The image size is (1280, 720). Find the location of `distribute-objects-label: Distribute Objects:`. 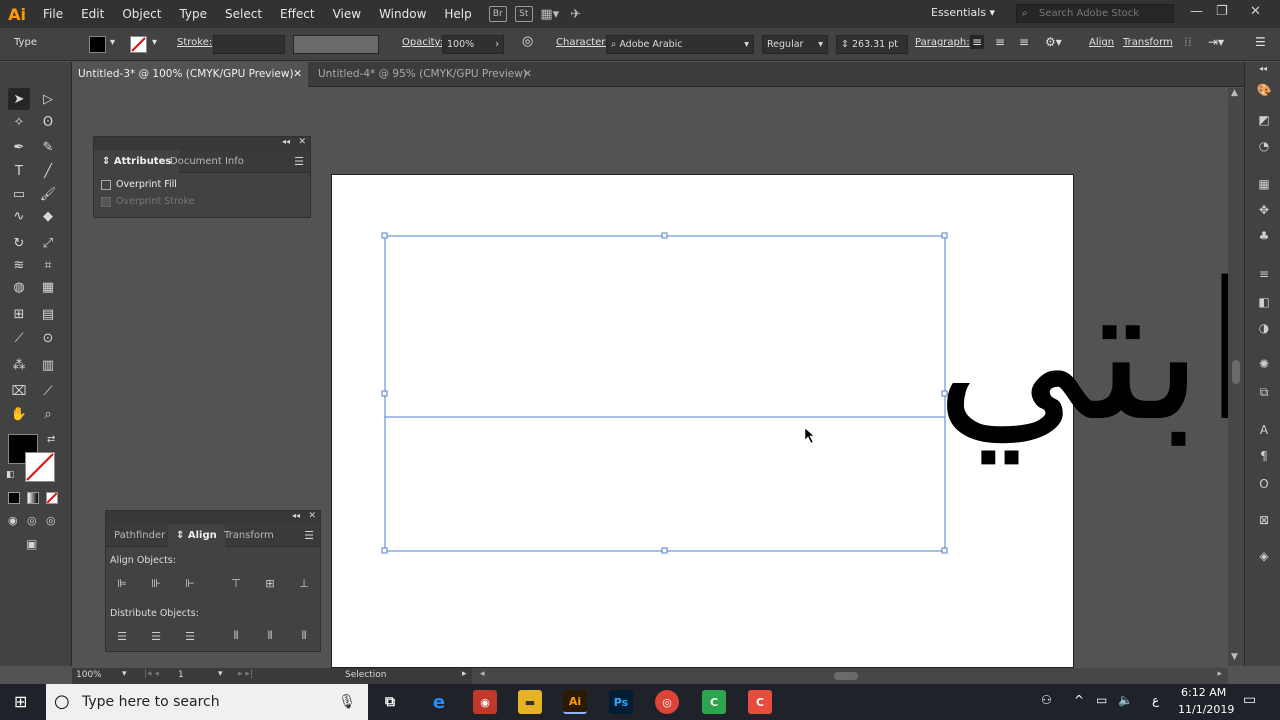

distribute-objects-label: Distribute Objects: is located at coordinates (154, 613).